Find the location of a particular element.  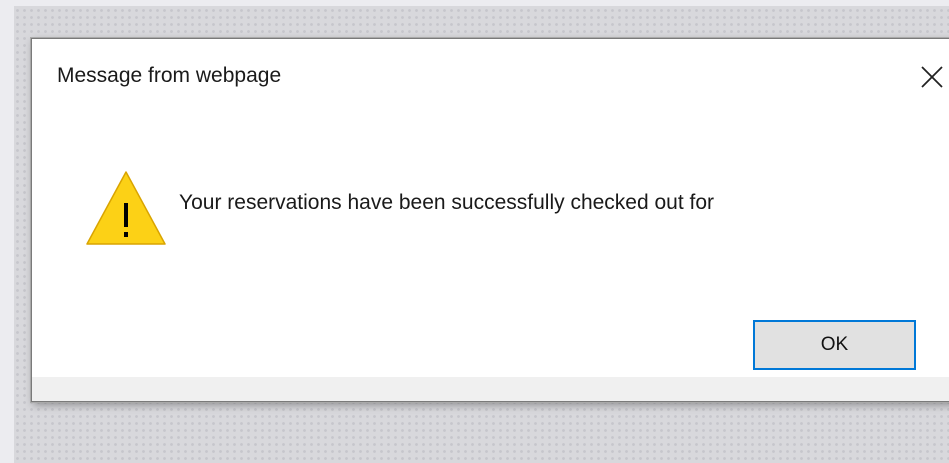

close-icon is located at coordinates (932, 77).